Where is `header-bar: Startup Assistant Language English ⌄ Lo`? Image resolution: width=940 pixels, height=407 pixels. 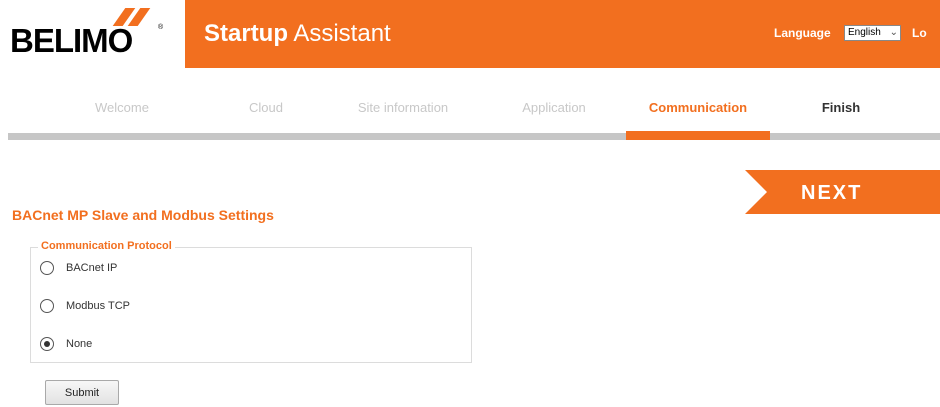 header-bar: Startup Assistant Language English ⌄ Lo is located at coordinates (562, 34).